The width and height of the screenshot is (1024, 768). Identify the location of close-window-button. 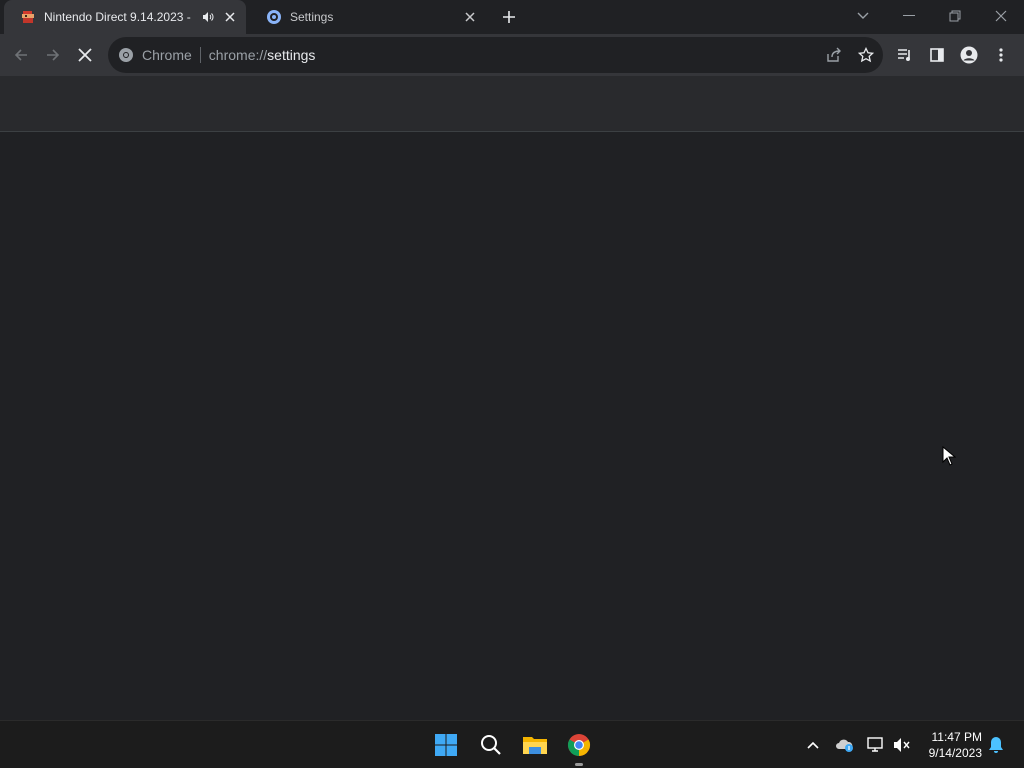
(1001, 16).